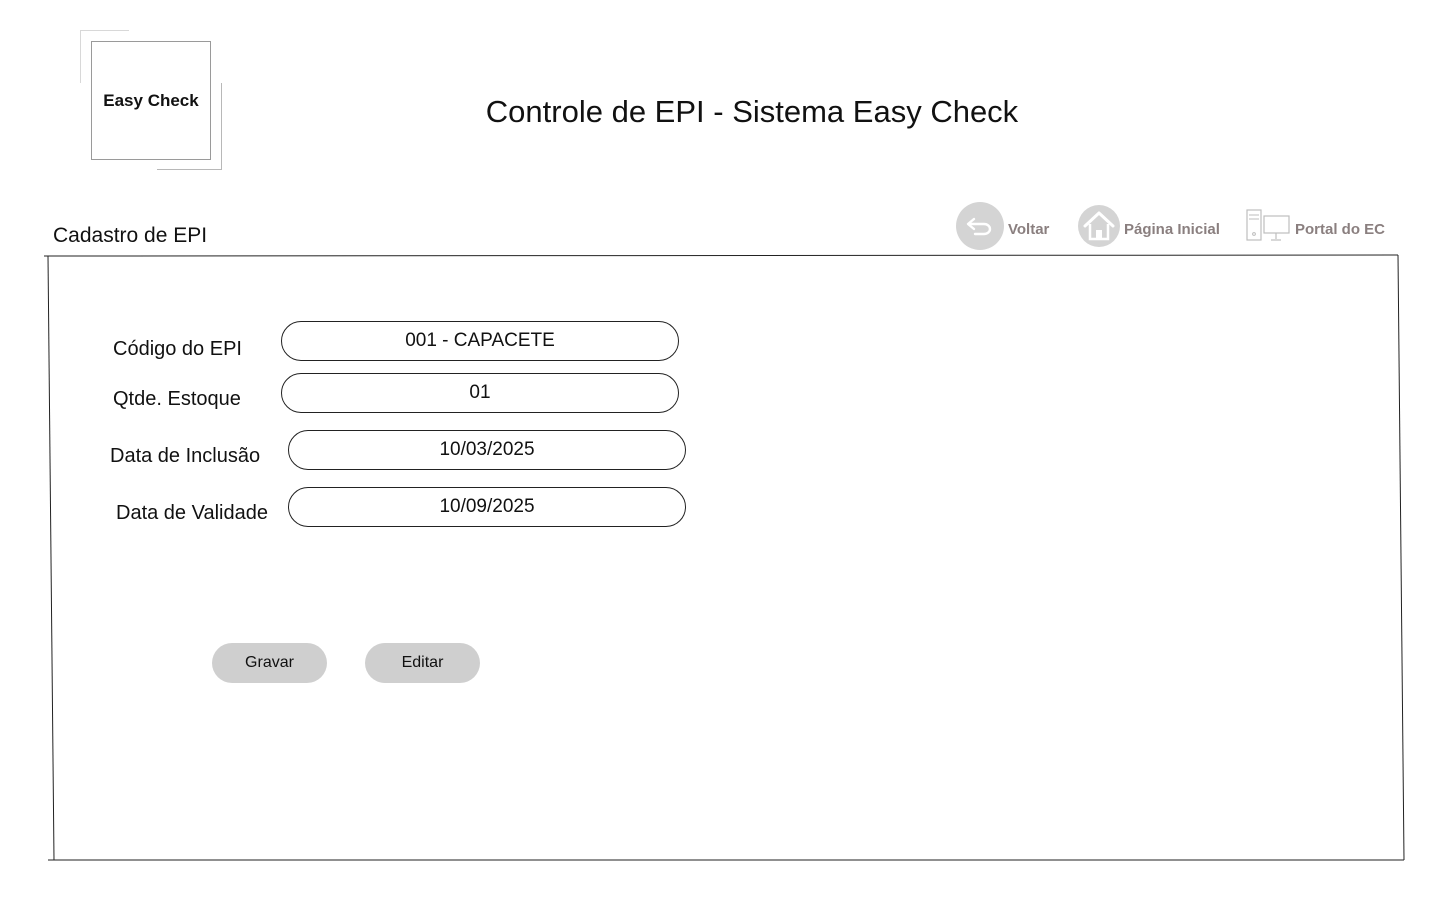 Image resolution: width=1440 pixels, height=900 pixels. What do you see at coordinates (422, 663) in the screenshot?
I see `edit-button: Editar` at bounding box center [422, 663].